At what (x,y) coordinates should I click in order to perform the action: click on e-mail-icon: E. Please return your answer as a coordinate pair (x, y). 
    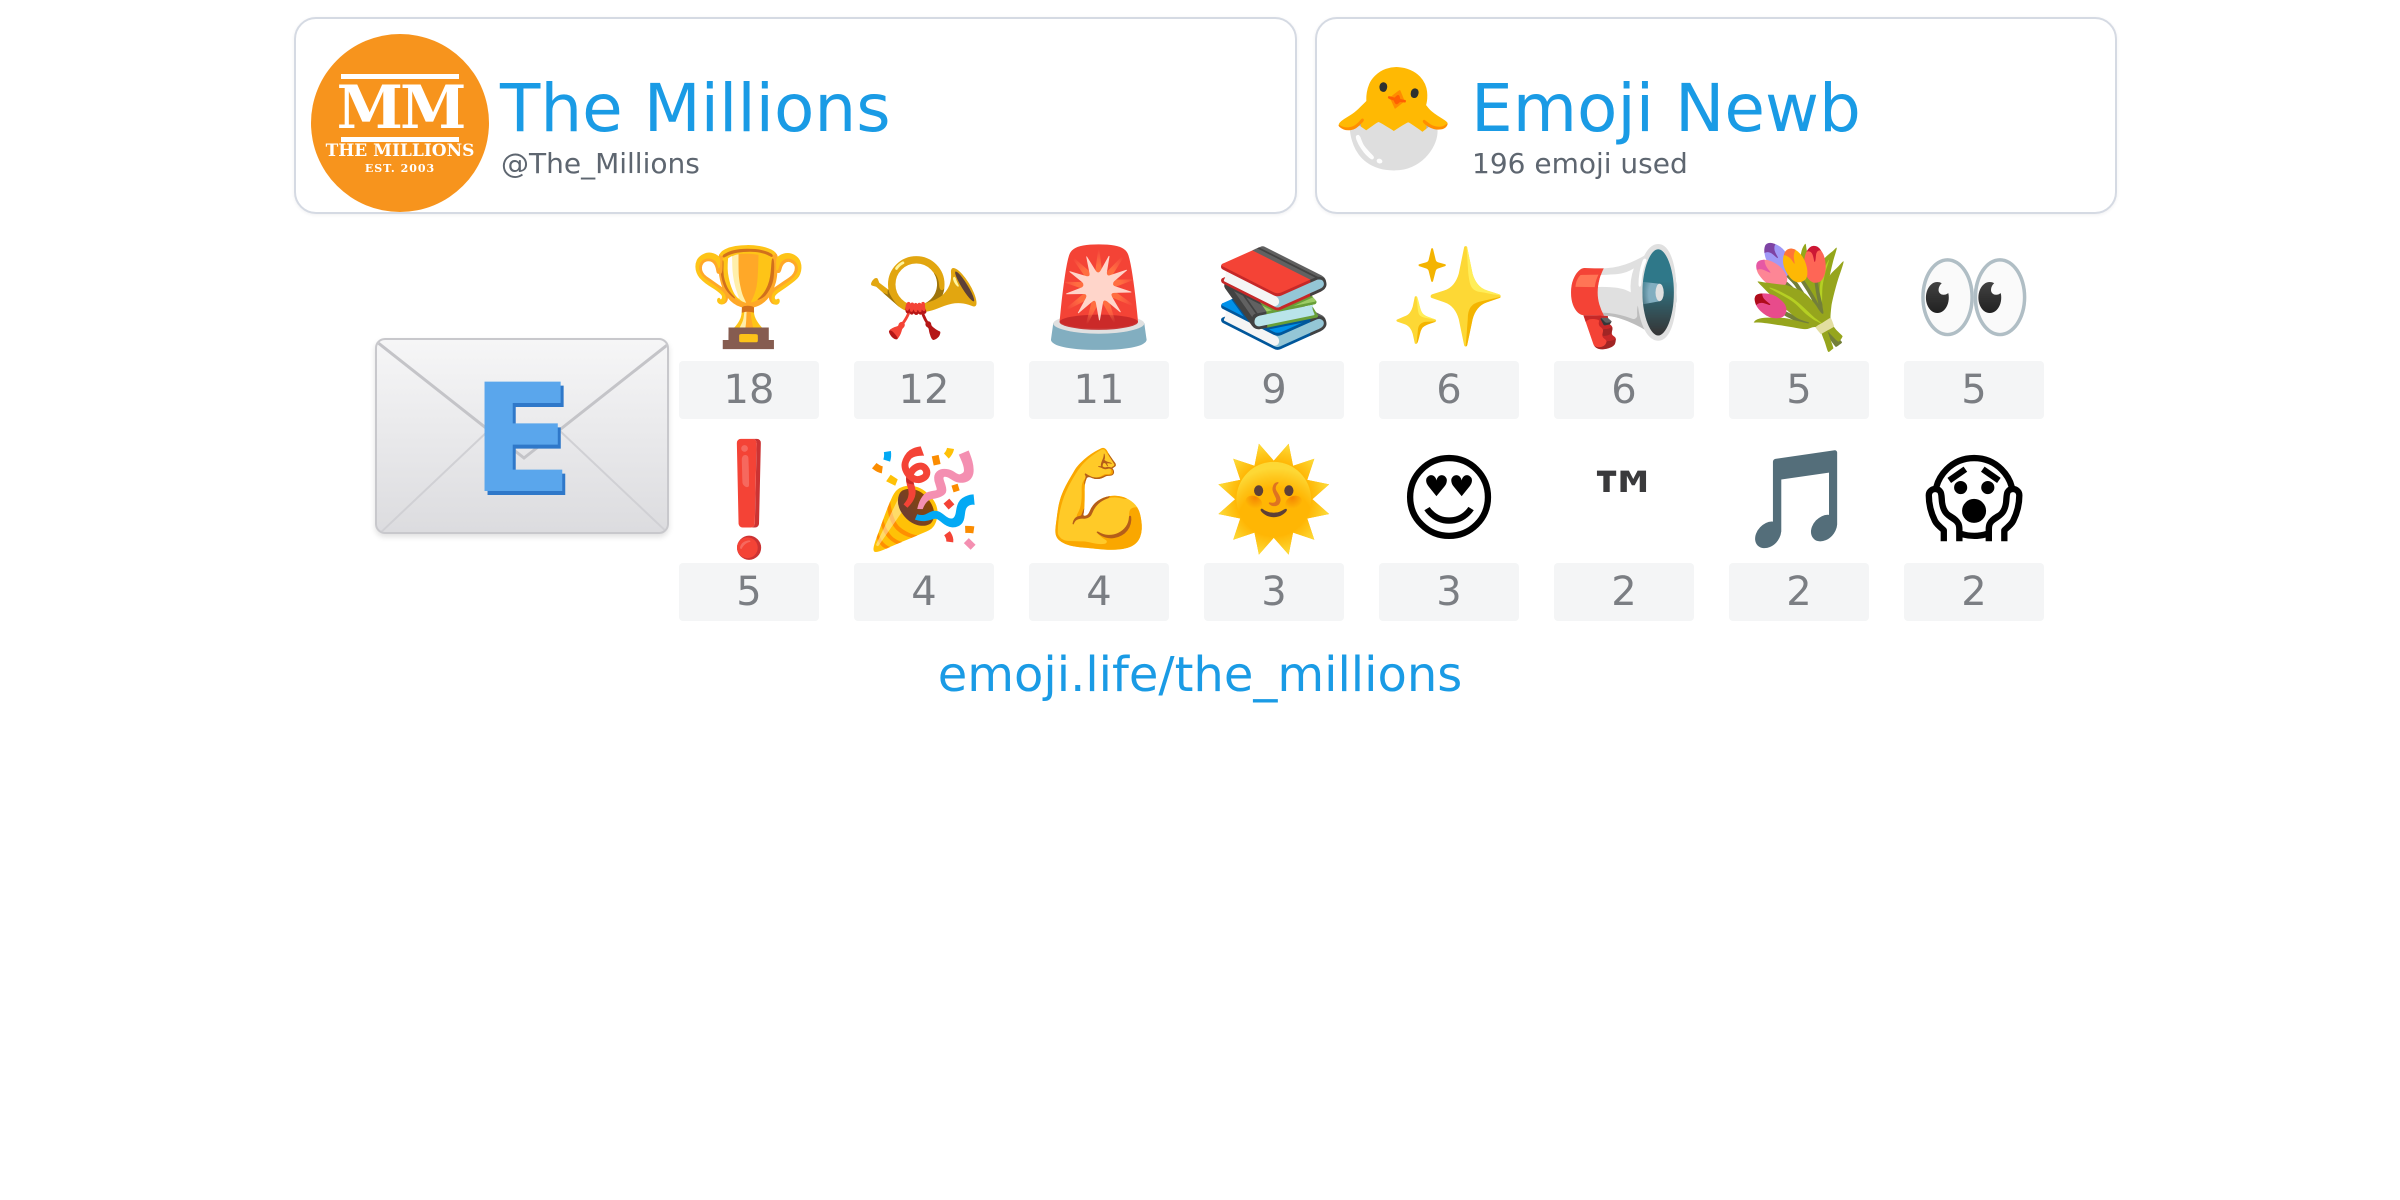
    Looking at the image, I should click on (522, 436).